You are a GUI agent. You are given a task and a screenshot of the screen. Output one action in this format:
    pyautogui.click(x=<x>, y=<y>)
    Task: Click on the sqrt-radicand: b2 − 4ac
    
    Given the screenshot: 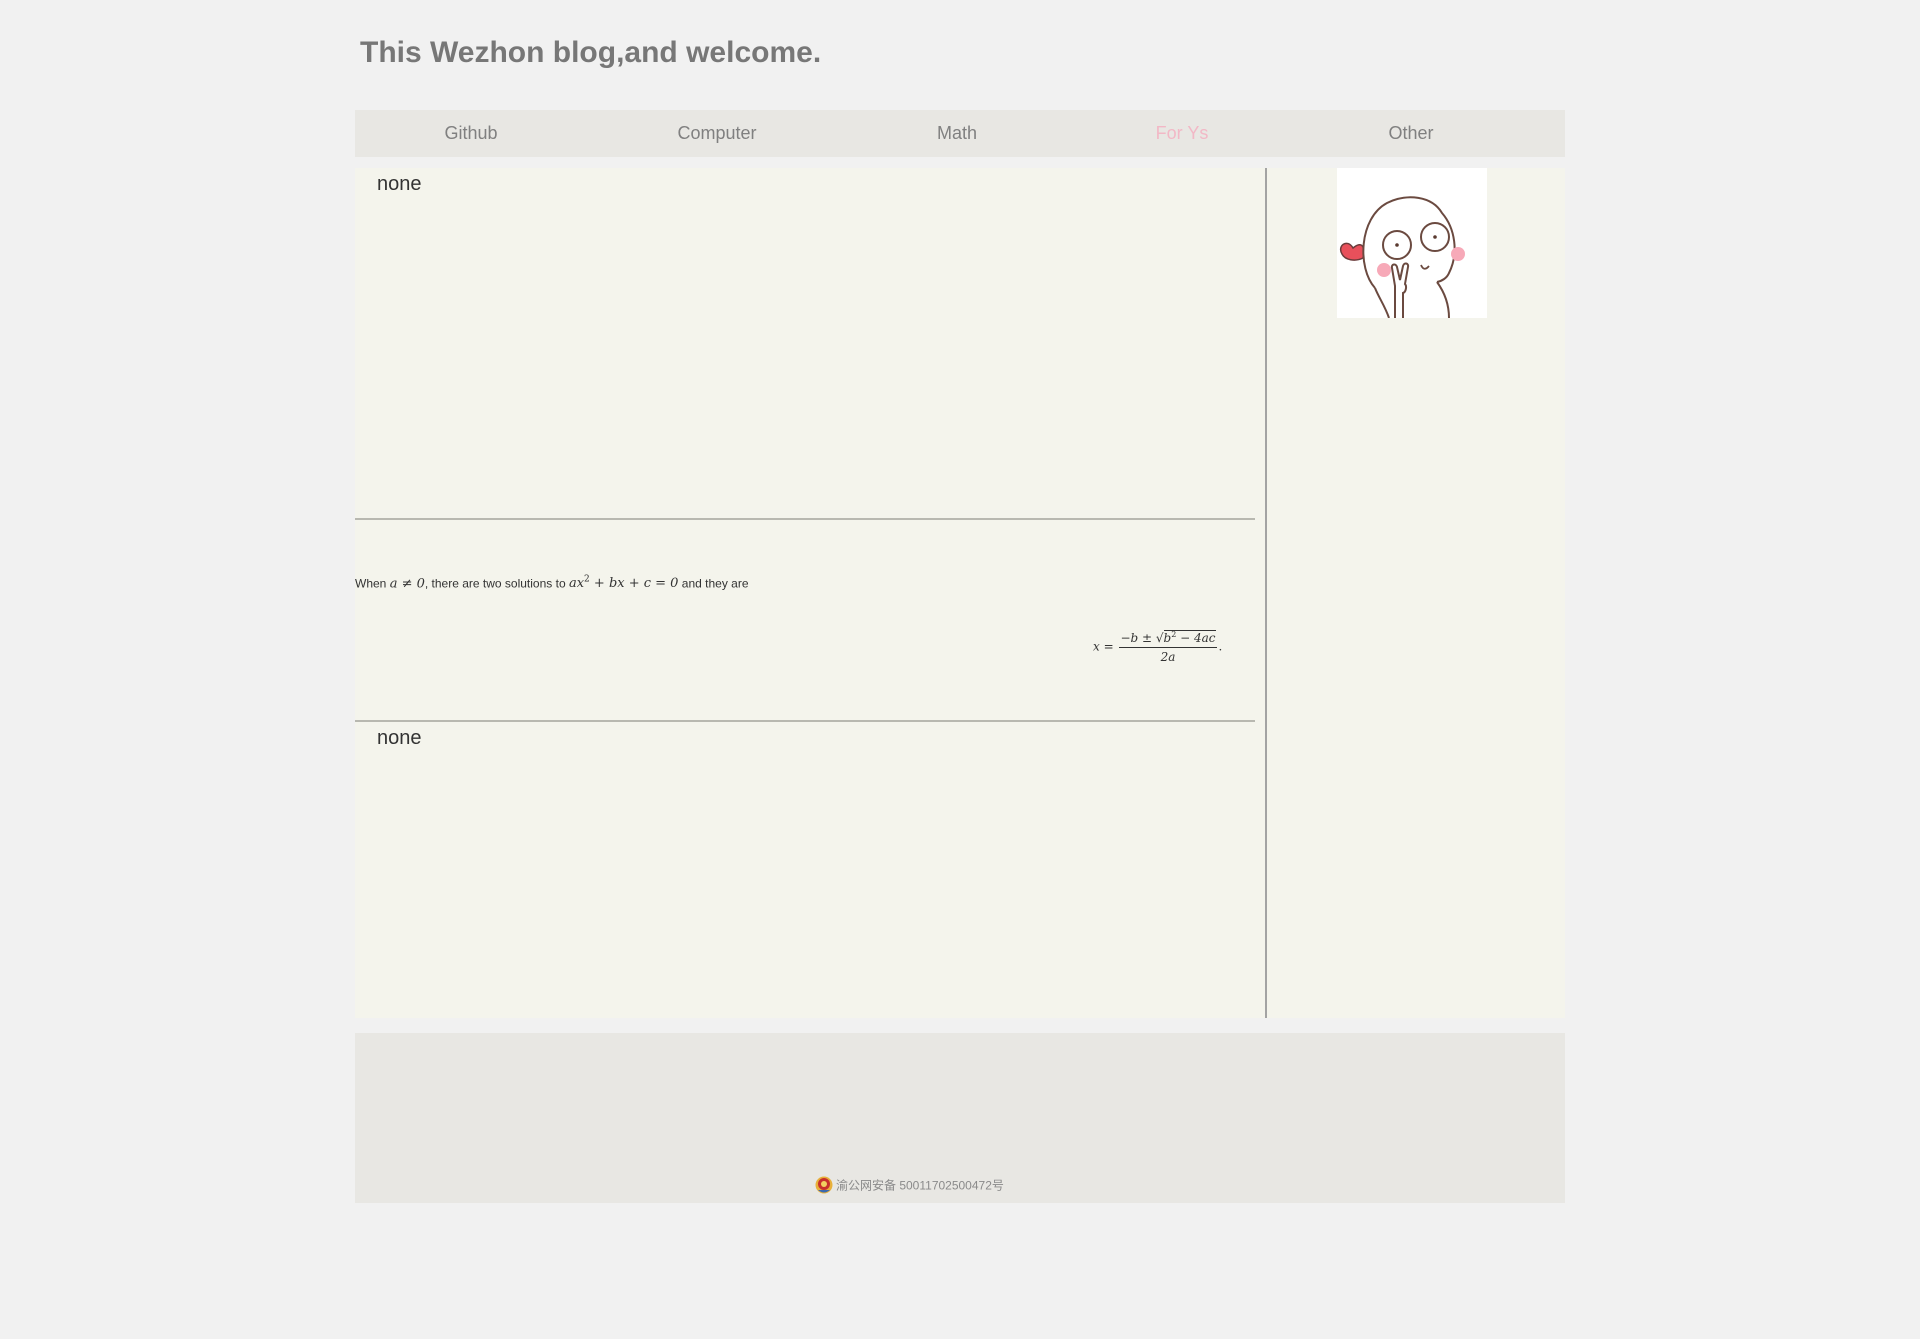 What is the action you would take?
    pyautogui.click(x=1189, y=637)
    